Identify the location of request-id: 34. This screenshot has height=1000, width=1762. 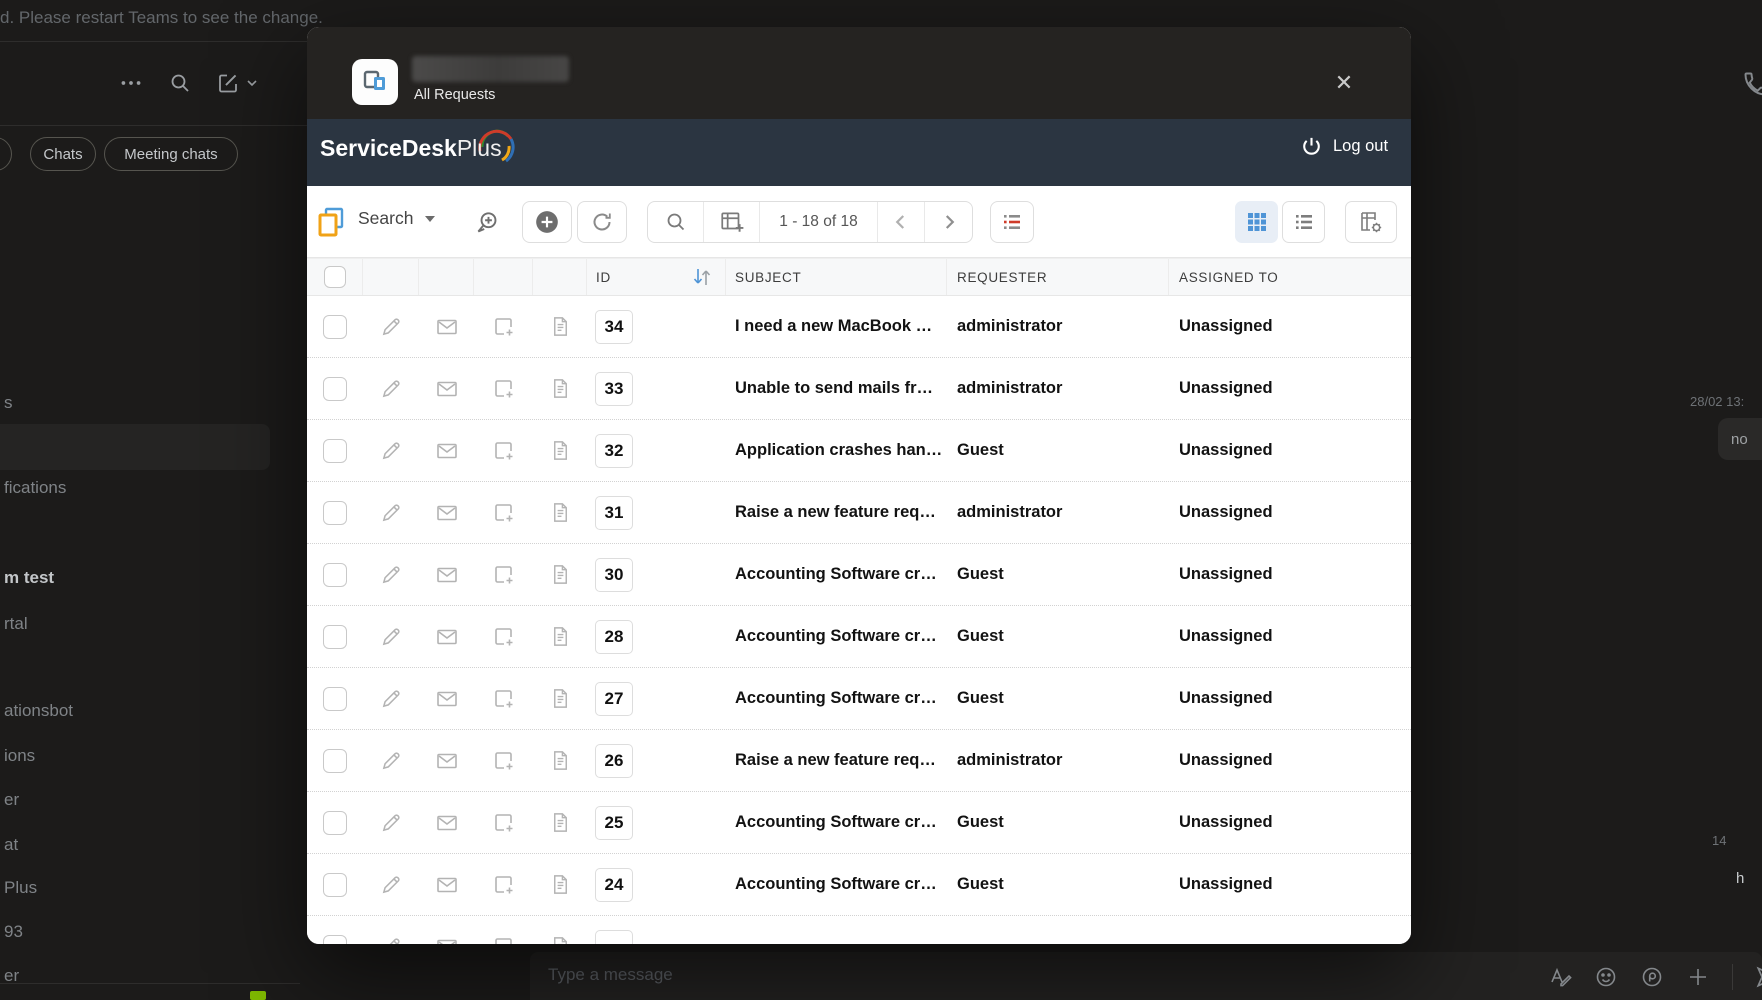
(614, 326).